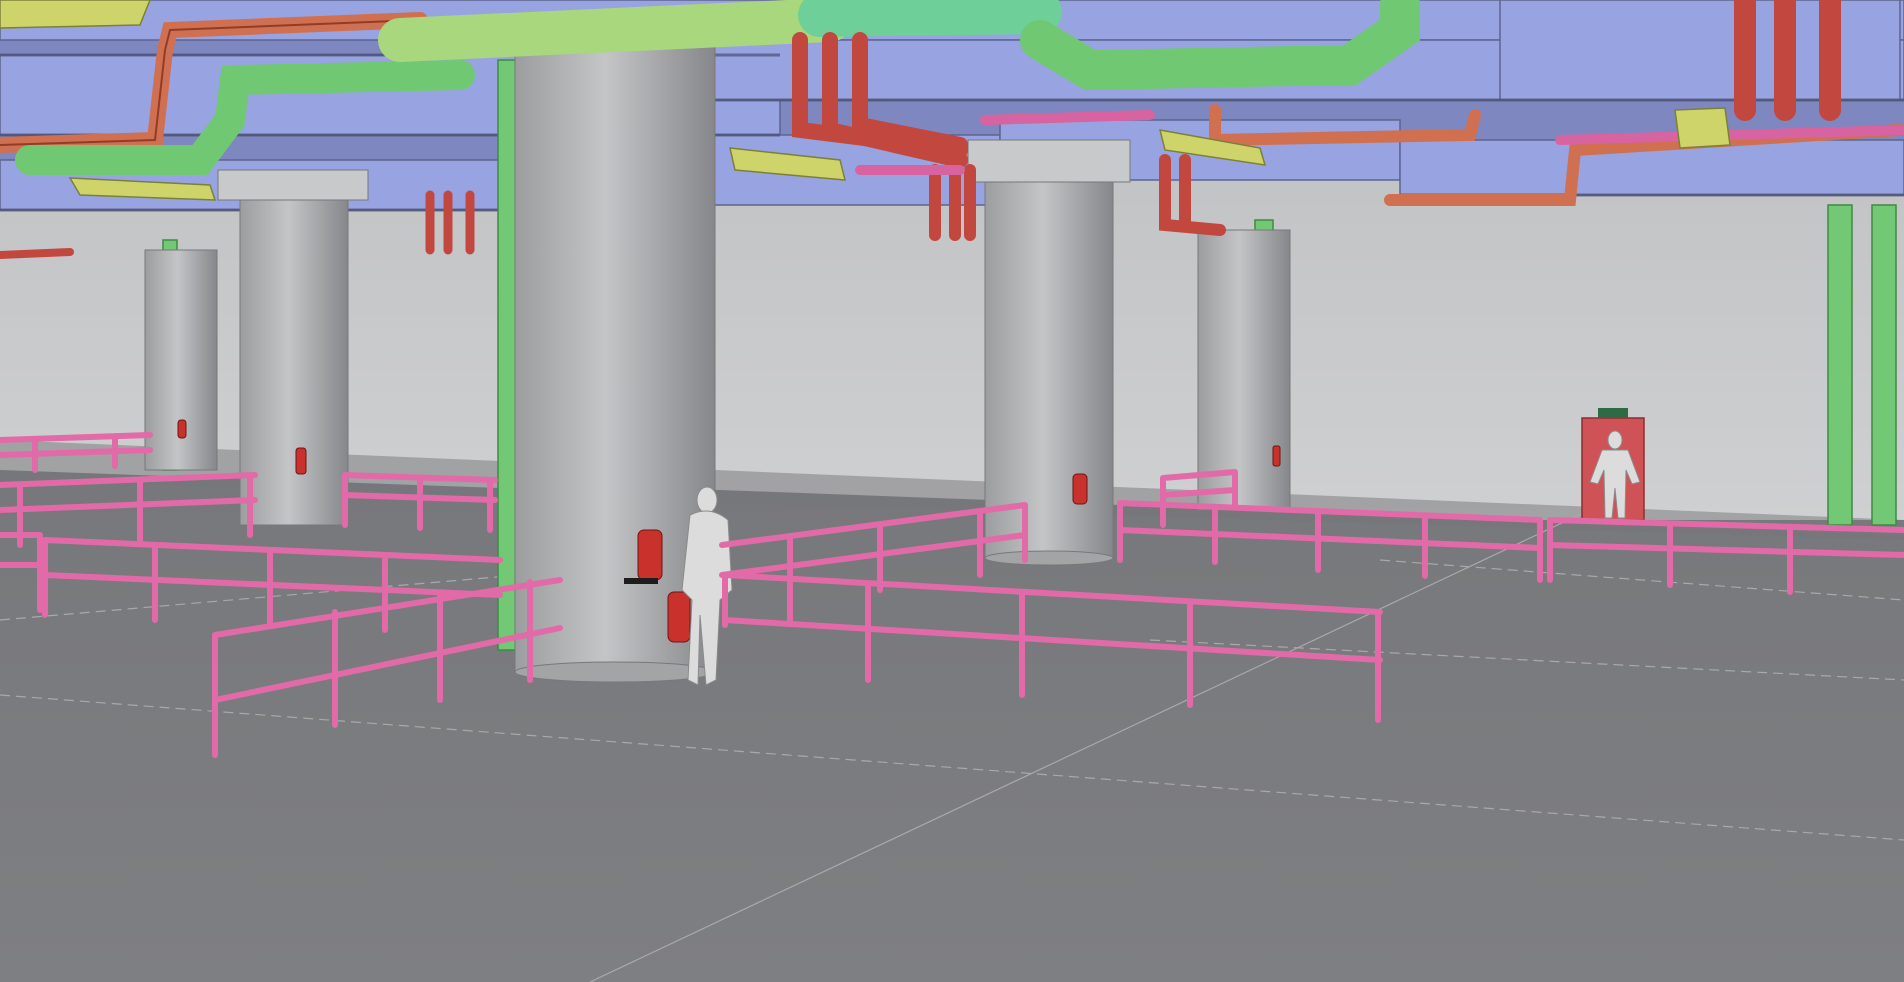 The height and width of the screenshot is (982, 1904). I want to click on pipe-lime-main, so click(615, 31).